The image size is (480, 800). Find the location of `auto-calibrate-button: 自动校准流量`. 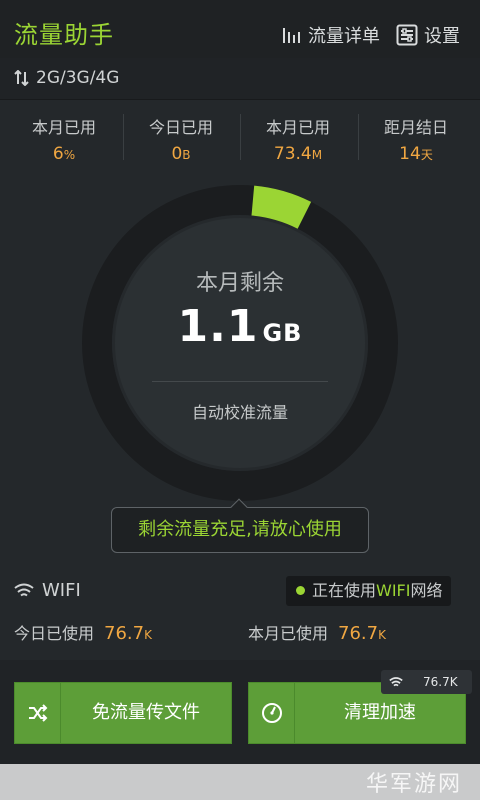

auto-calibrate-button: 自动校准流量 is located at coordinates (240, 411).